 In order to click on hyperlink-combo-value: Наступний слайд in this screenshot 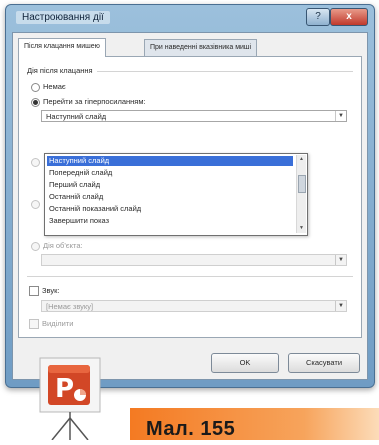, I will do `click(76, 116)`.